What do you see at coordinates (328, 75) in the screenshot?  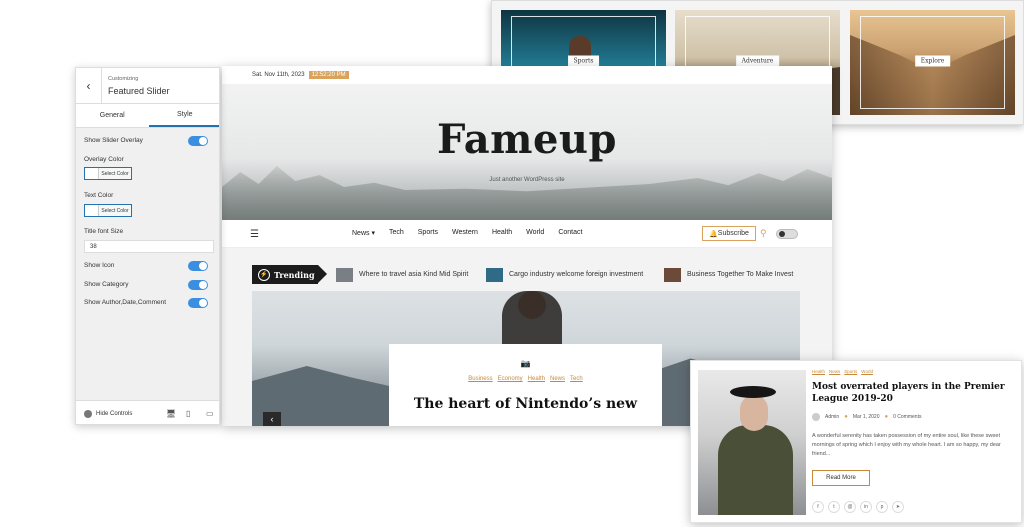 I see `current-time: 12:52:20 PM` at bounding box center [328, 75].